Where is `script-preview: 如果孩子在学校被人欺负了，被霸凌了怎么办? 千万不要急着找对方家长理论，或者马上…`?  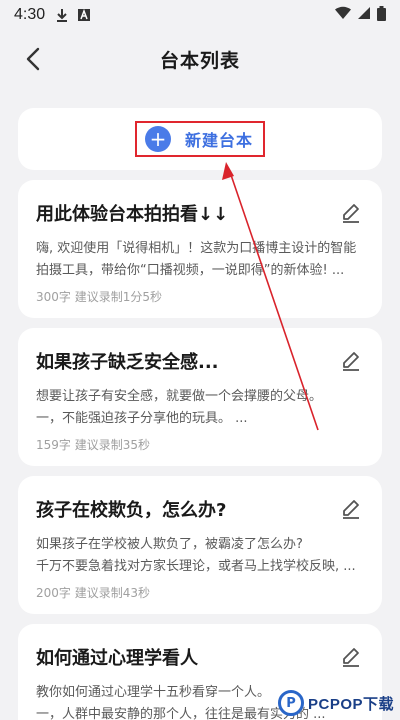
script-preview: 如果孩子在学校被人欺负了，被霸凌了怎么办? 千万不要急着找对方家长理论，或者马上… is located at coordinates (200, 556).